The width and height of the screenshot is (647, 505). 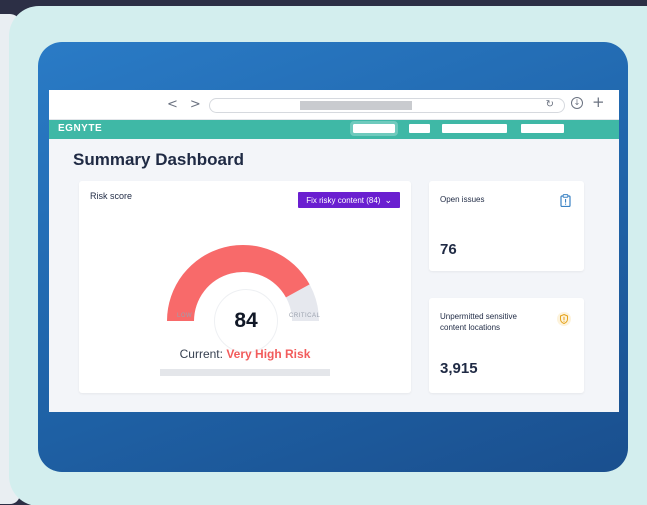 What do you see at coordinates (577, 103) in the screenshot?
I see `download-icon: ↓` at bounding box center [577, 103].